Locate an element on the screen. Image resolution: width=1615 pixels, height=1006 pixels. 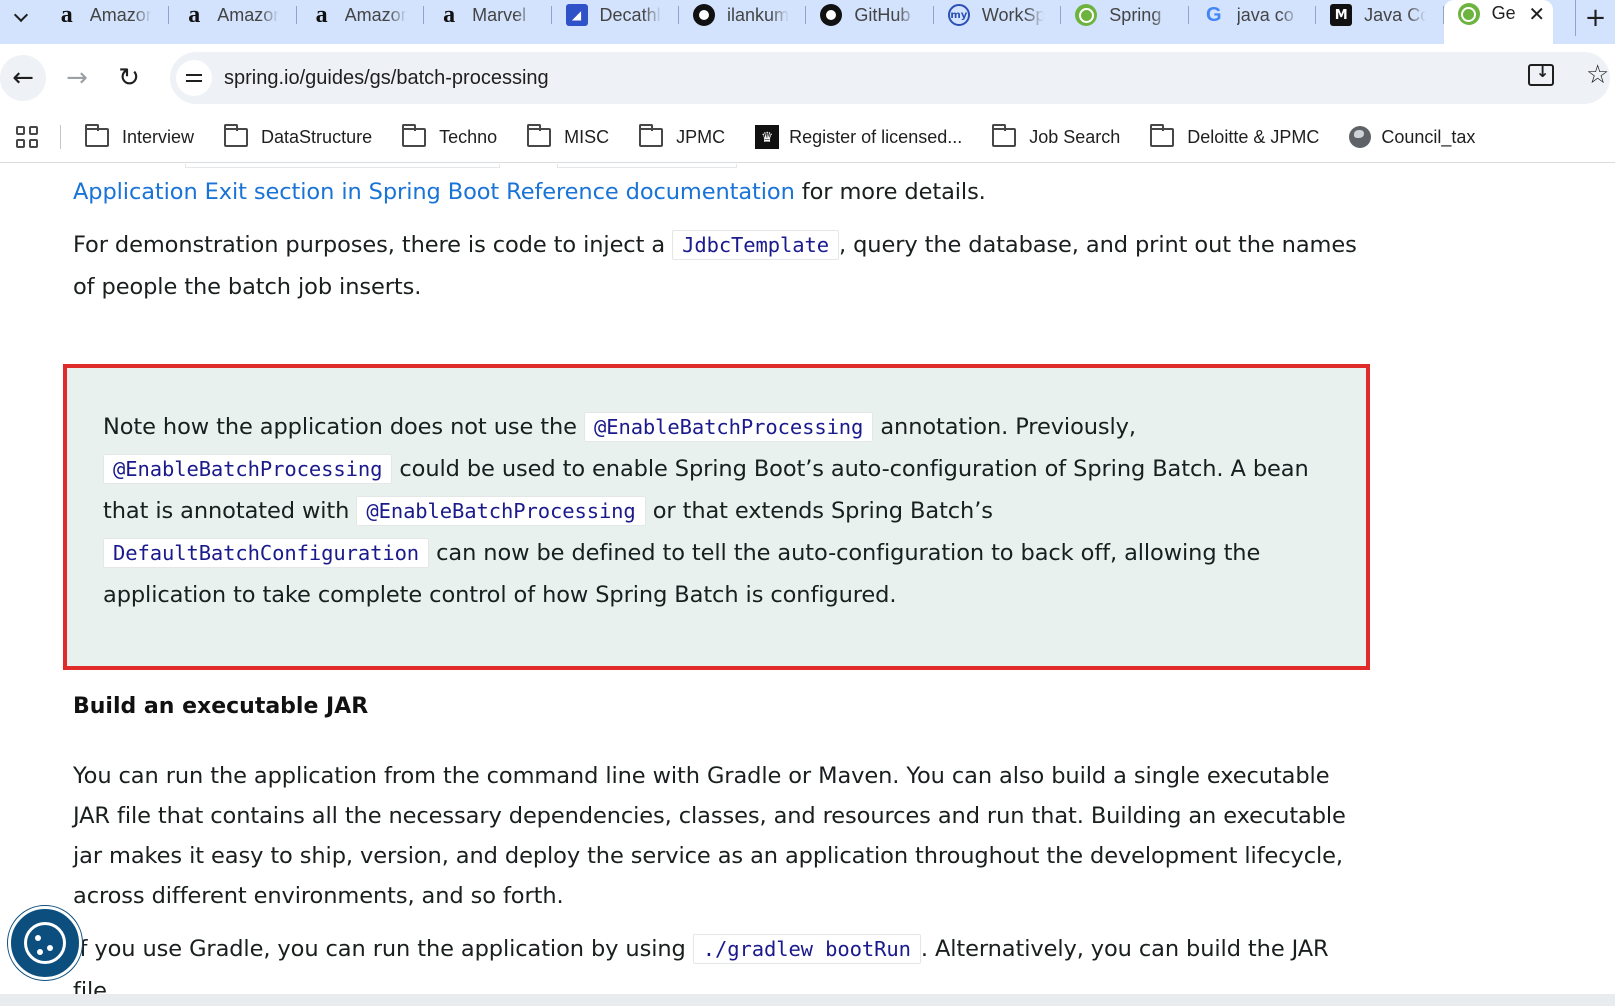
tab-title: Spring is located at coordinates (1135, 14).